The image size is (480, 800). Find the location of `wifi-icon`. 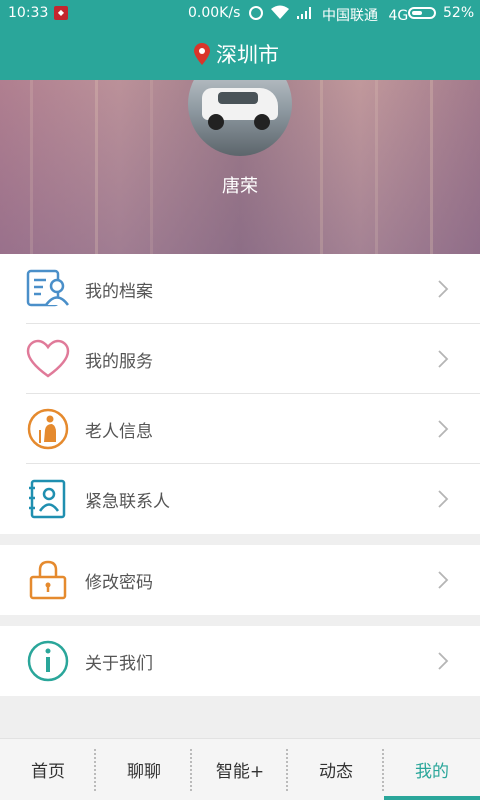

wifi-icon is located at coordinates (280, 12).